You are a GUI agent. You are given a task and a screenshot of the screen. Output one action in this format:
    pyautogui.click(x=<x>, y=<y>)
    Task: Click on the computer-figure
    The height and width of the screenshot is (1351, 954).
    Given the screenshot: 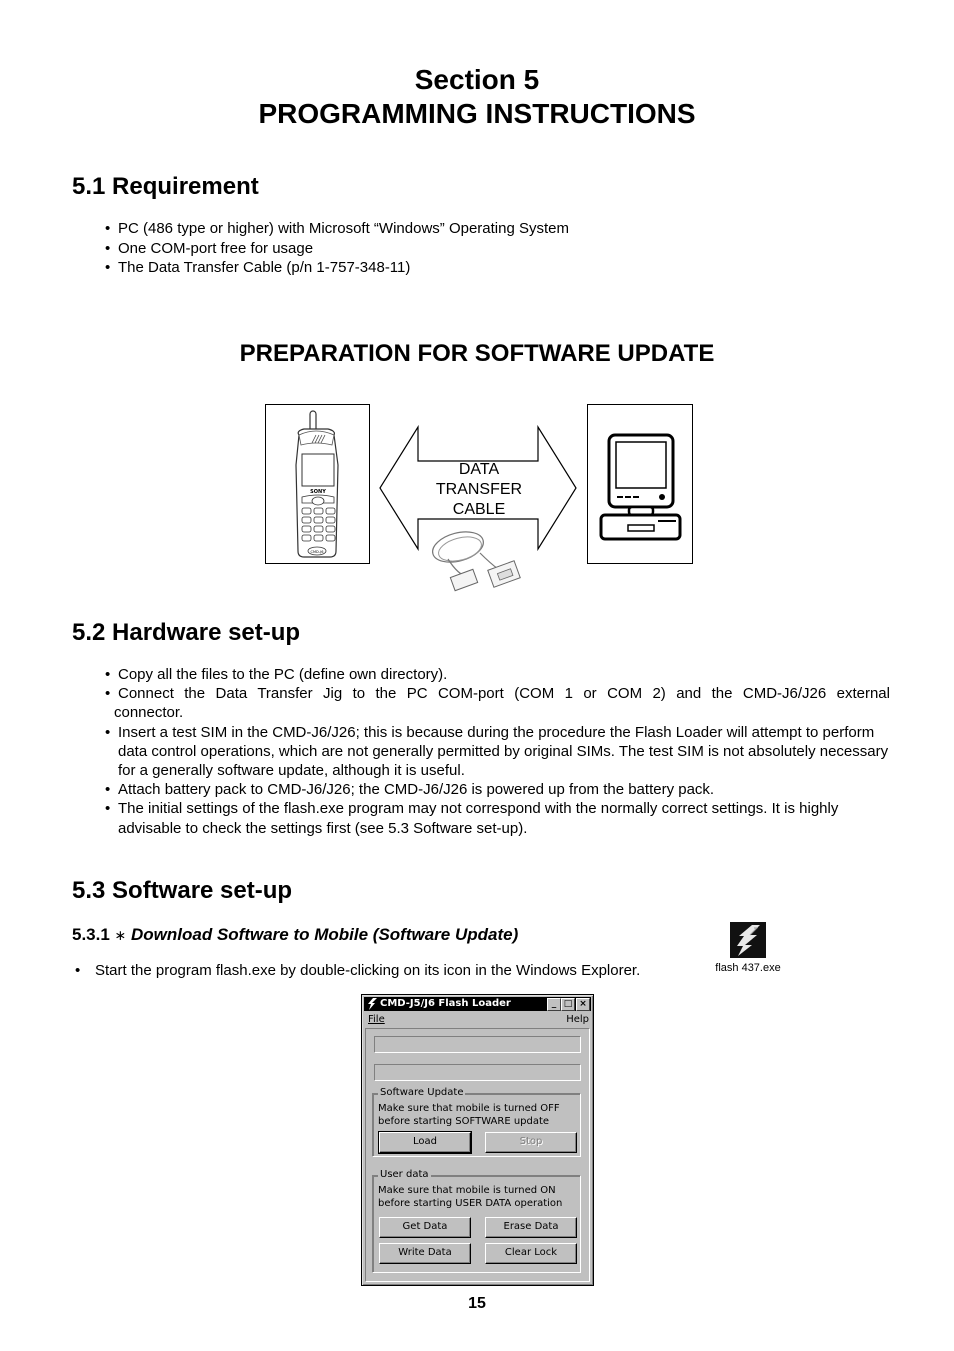 What is the action you would take?
    pyautogui.click(x=640, y=484)
    